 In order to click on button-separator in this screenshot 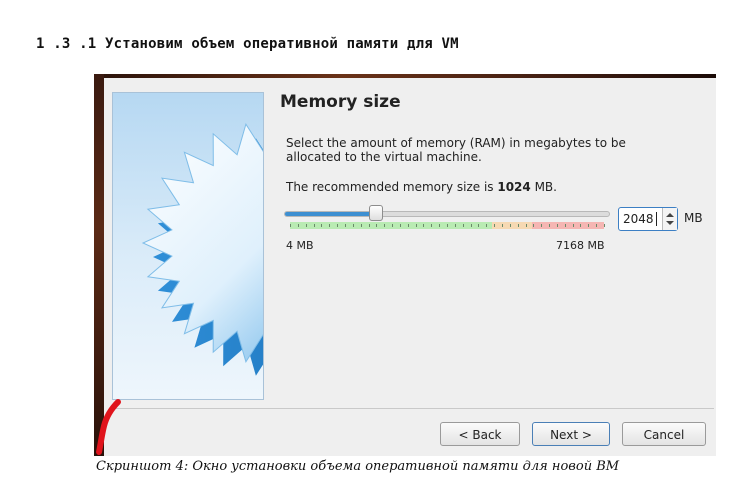, I will do `click(413, 408)`.